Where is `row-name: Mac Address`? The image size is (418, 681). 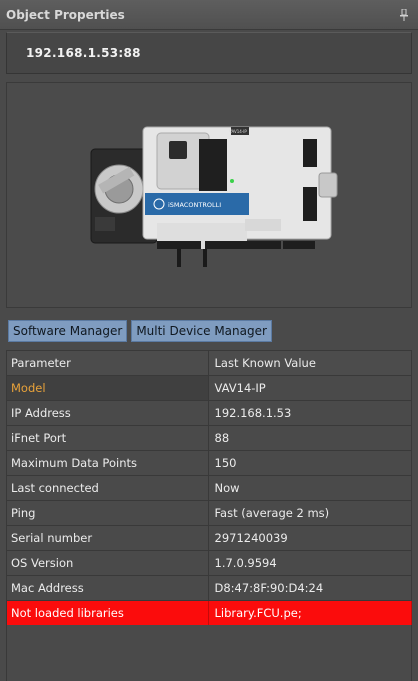 row-name: Mac Address is located at coordinates (108, 588).